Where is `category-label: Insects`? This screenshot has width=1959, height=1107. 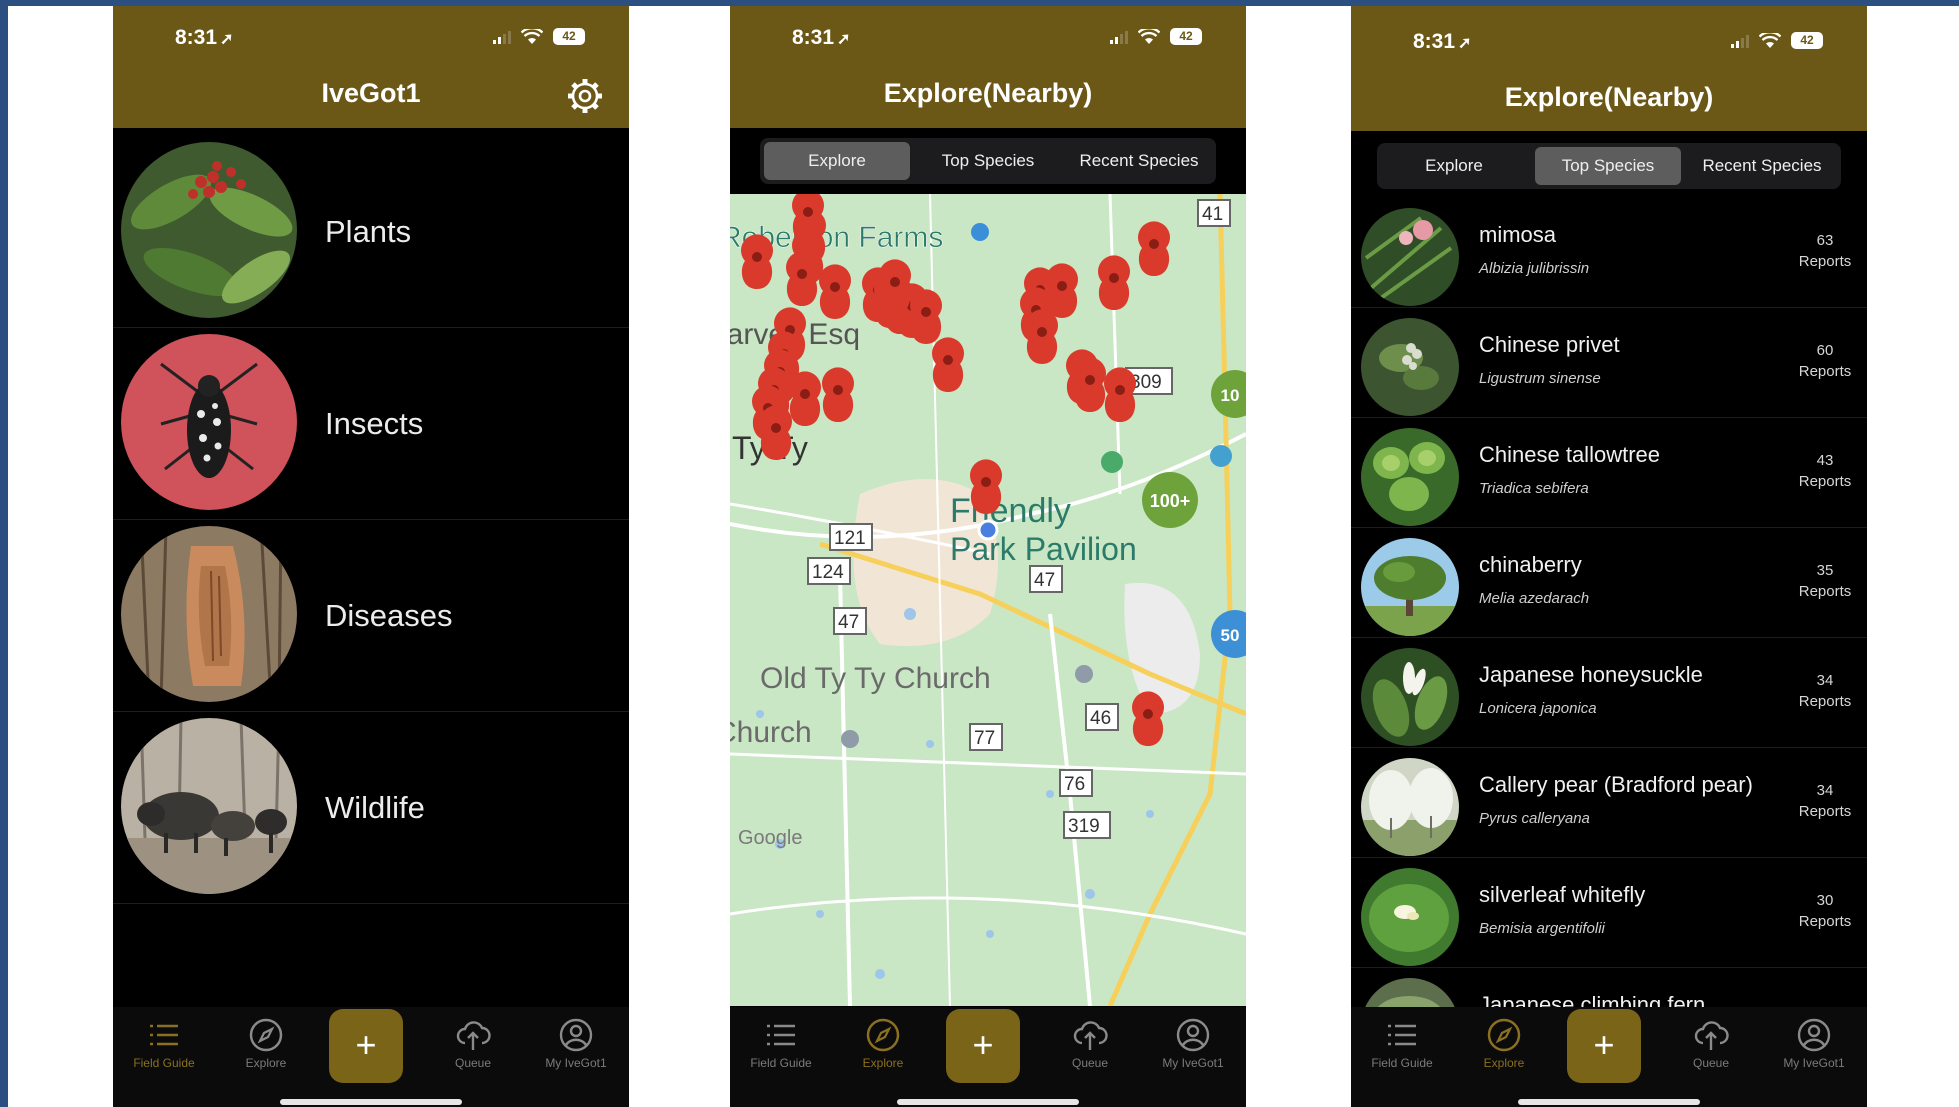
category-label: Insects is located at coordinates (374, 423).